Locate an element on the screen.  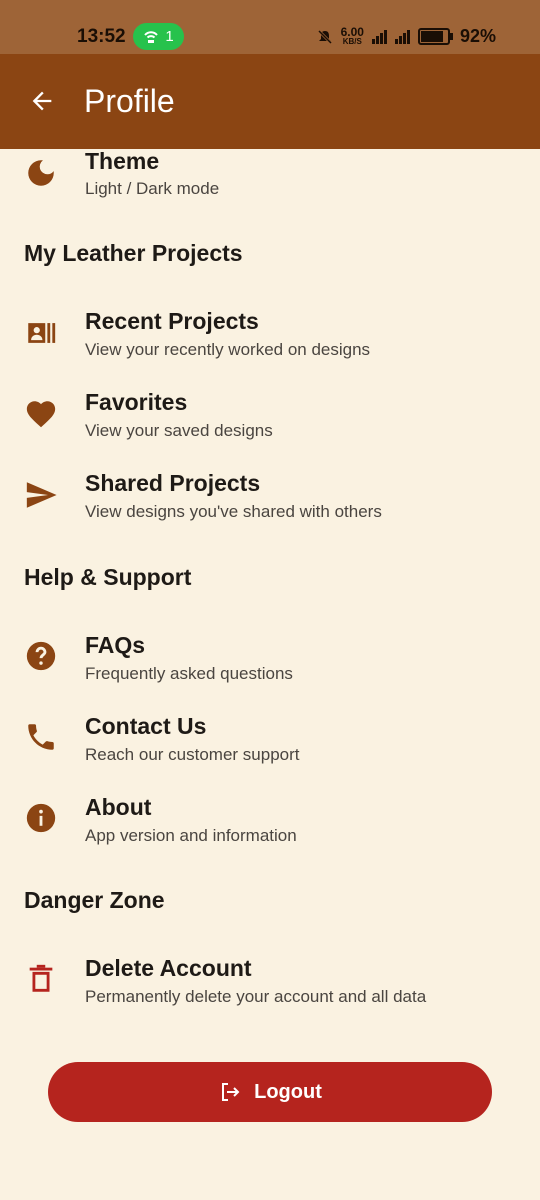
status-bar: 13:52 1 6.00 KB/S 92% is located at coordinates (270, 27).